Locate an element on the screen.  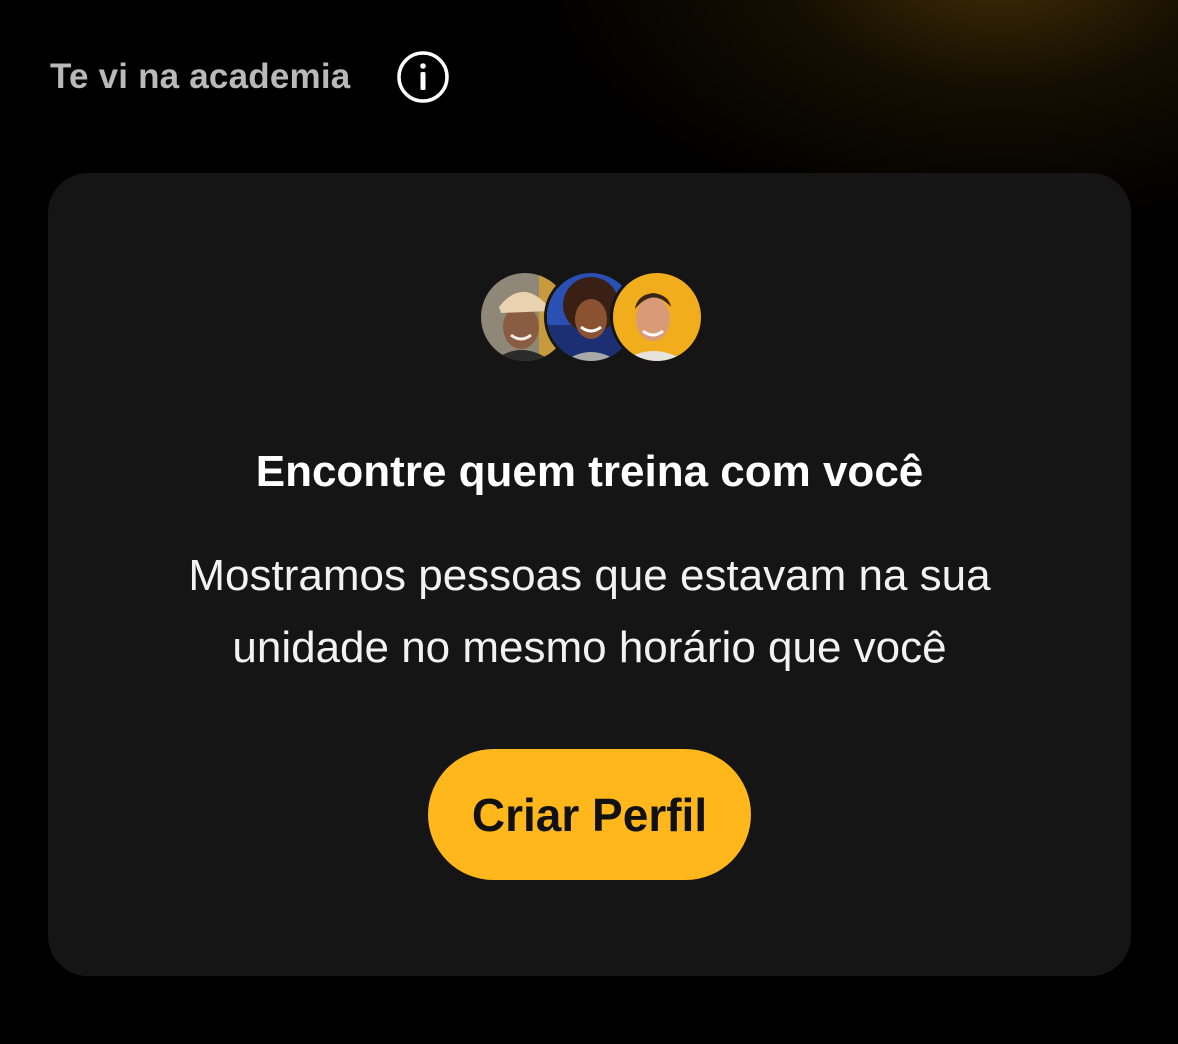
description-line: Mostramos pessoas que estavam na sua is located at coordinates (589, 575).